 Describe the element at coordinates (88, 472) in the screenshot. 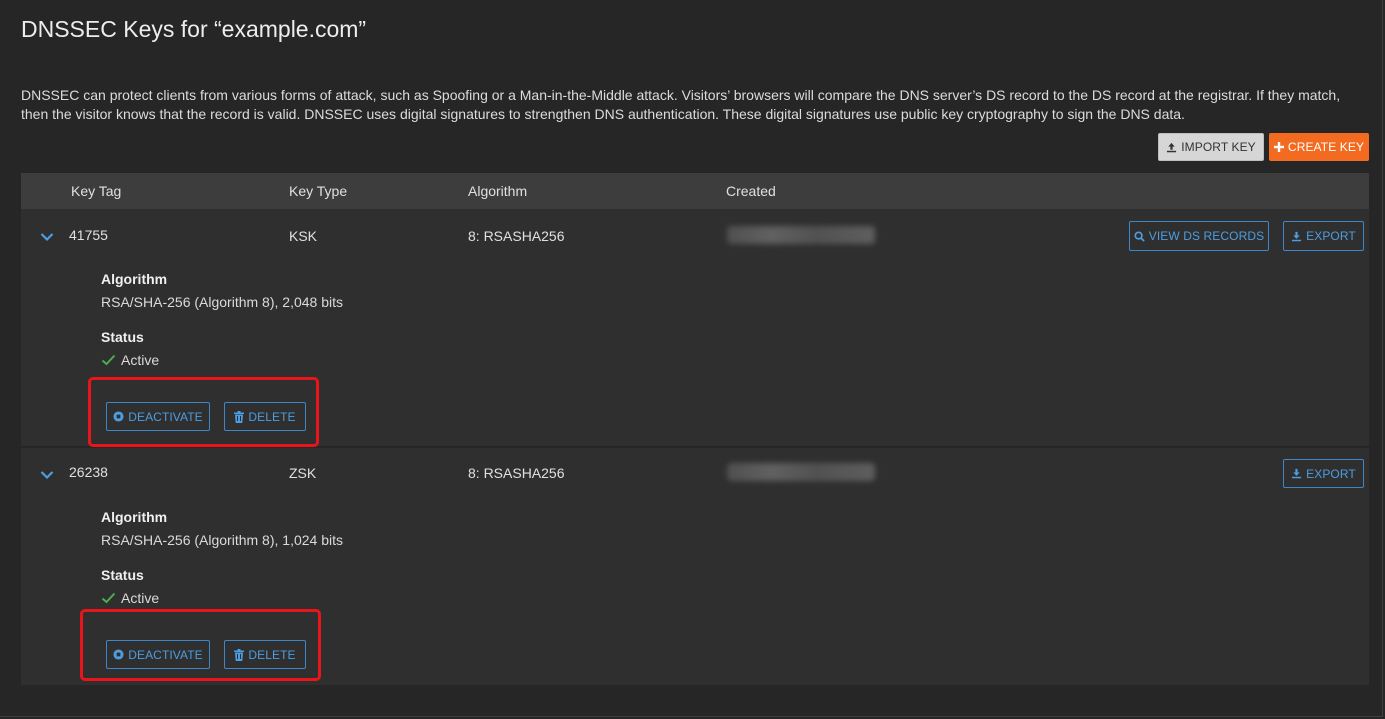

I see `key-tag: 26238` at that location.